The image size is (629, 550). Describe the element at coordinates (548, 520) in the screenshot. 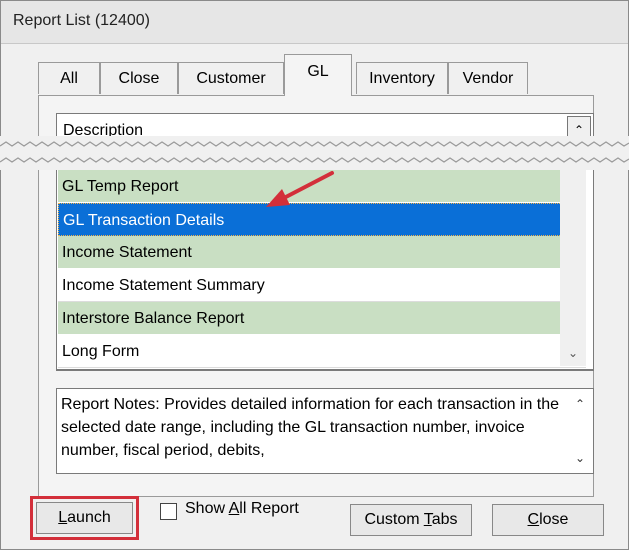

I see `close-button: Close` at that location.